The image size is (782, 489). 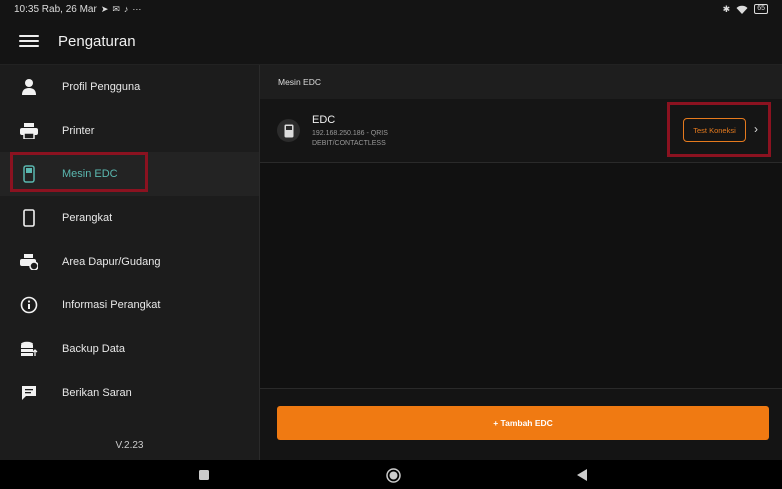 I want to click on sidebar-item-berikan-saran: Berikan Saran, so click(x=129, y=393).